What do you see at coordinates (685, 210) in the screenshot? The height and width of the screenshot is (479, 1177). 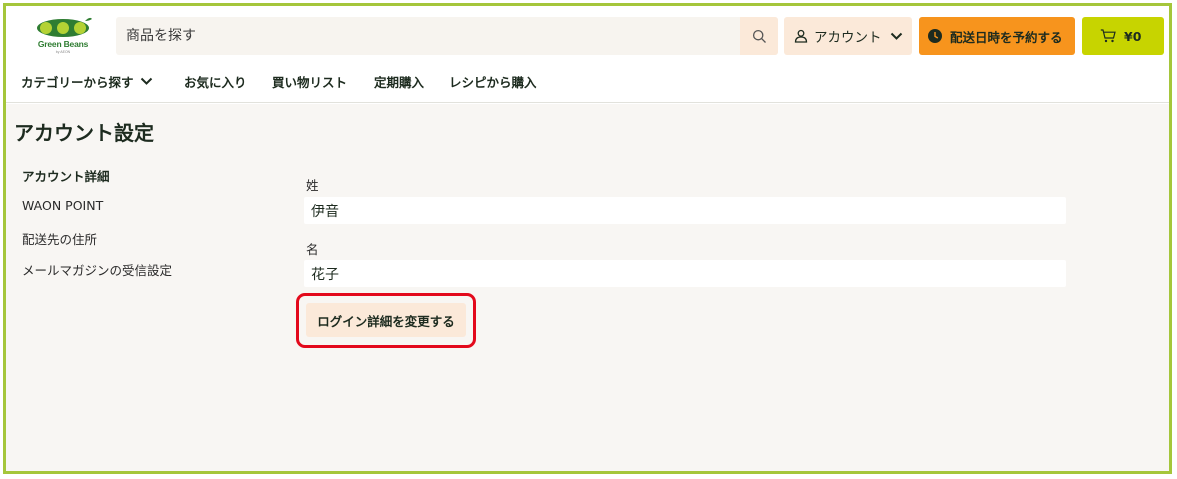 I see `last-name-field: 伊音` at bounding box center [685, 210].